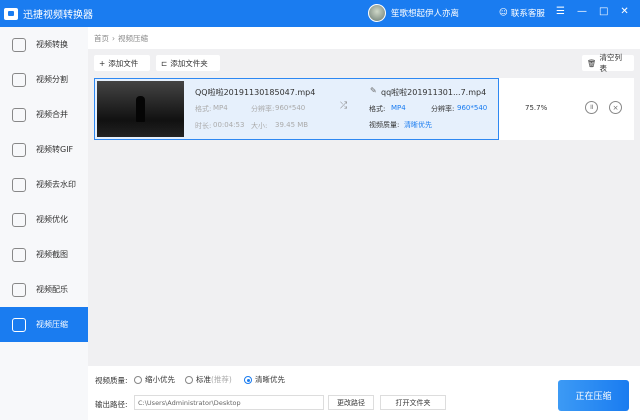  I want to click on user-account: 笙歌想起伊人亦离, so click(413, 13).